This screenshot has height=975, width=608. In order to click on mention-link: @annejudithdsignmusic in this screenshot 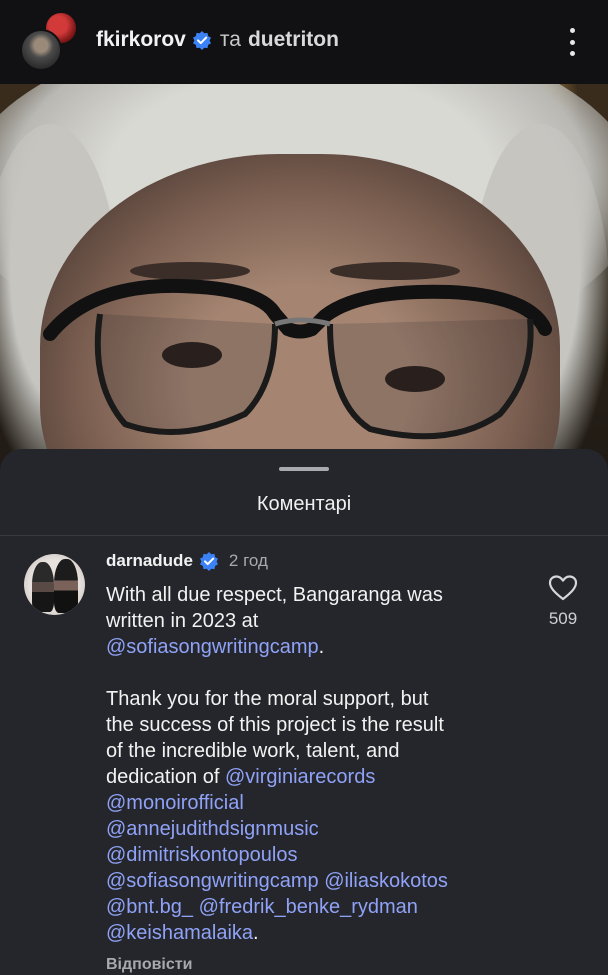, I will do `click(212, 829)`.